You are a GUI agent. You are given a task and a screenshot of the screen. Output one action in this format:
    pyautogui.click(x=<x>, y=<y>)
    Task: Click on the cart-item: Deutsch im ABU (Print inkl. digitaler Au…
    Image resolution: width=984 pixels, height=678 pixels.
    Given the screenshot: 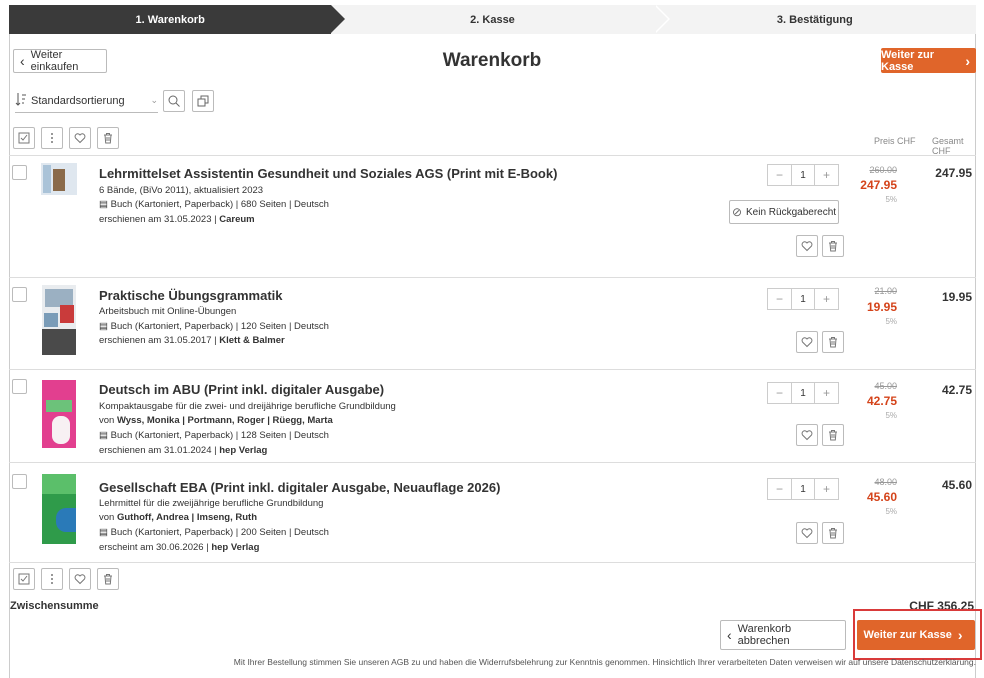 What is the action you would take?
    pyautogui.click(x=492, y=415)
    